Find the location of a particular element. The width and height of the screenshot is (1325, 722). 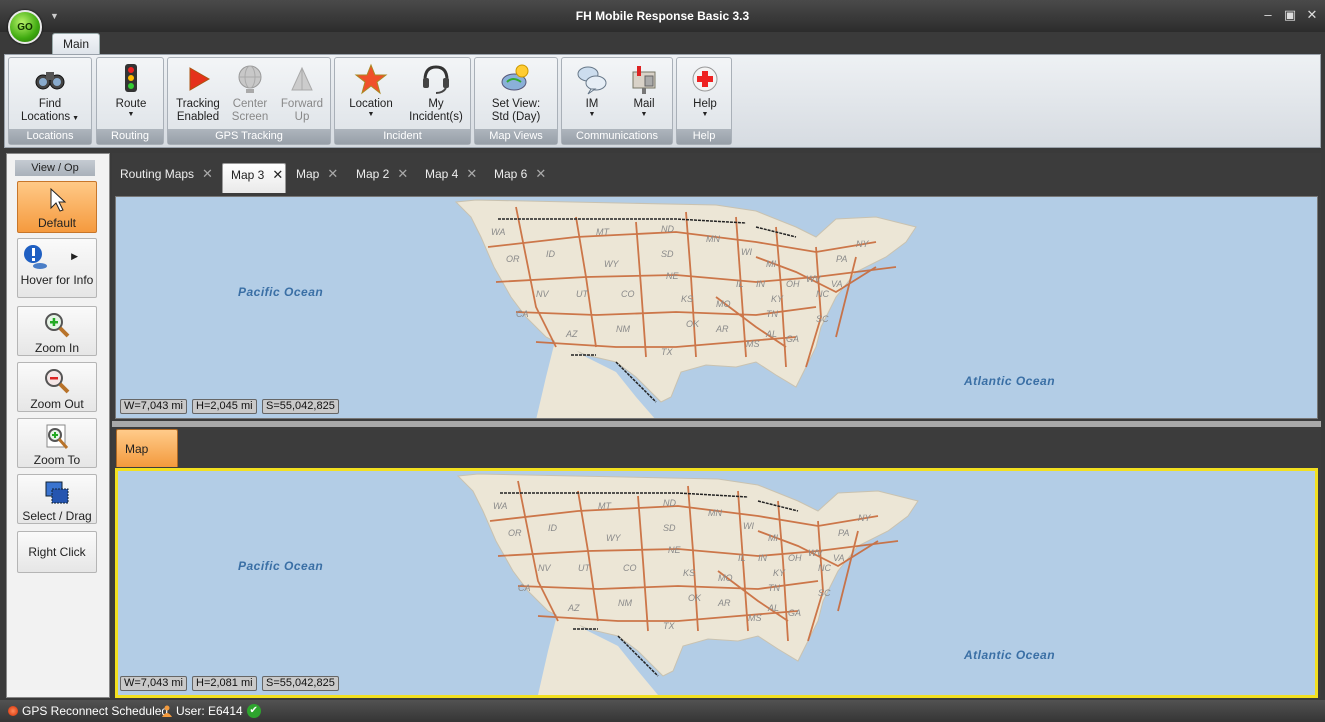

tab-map-5: Map 5✕ is located at coordinates (147, 461).